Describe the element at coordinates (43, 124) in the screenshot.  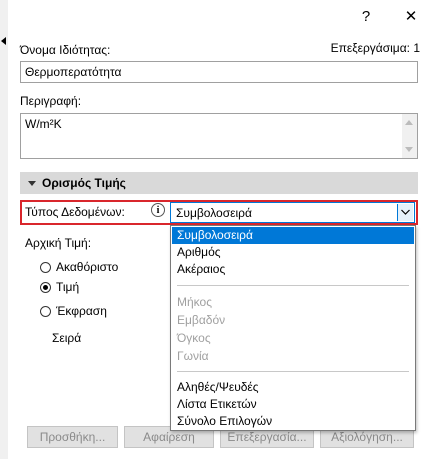
I see `description-text: W/m²K` at that location.